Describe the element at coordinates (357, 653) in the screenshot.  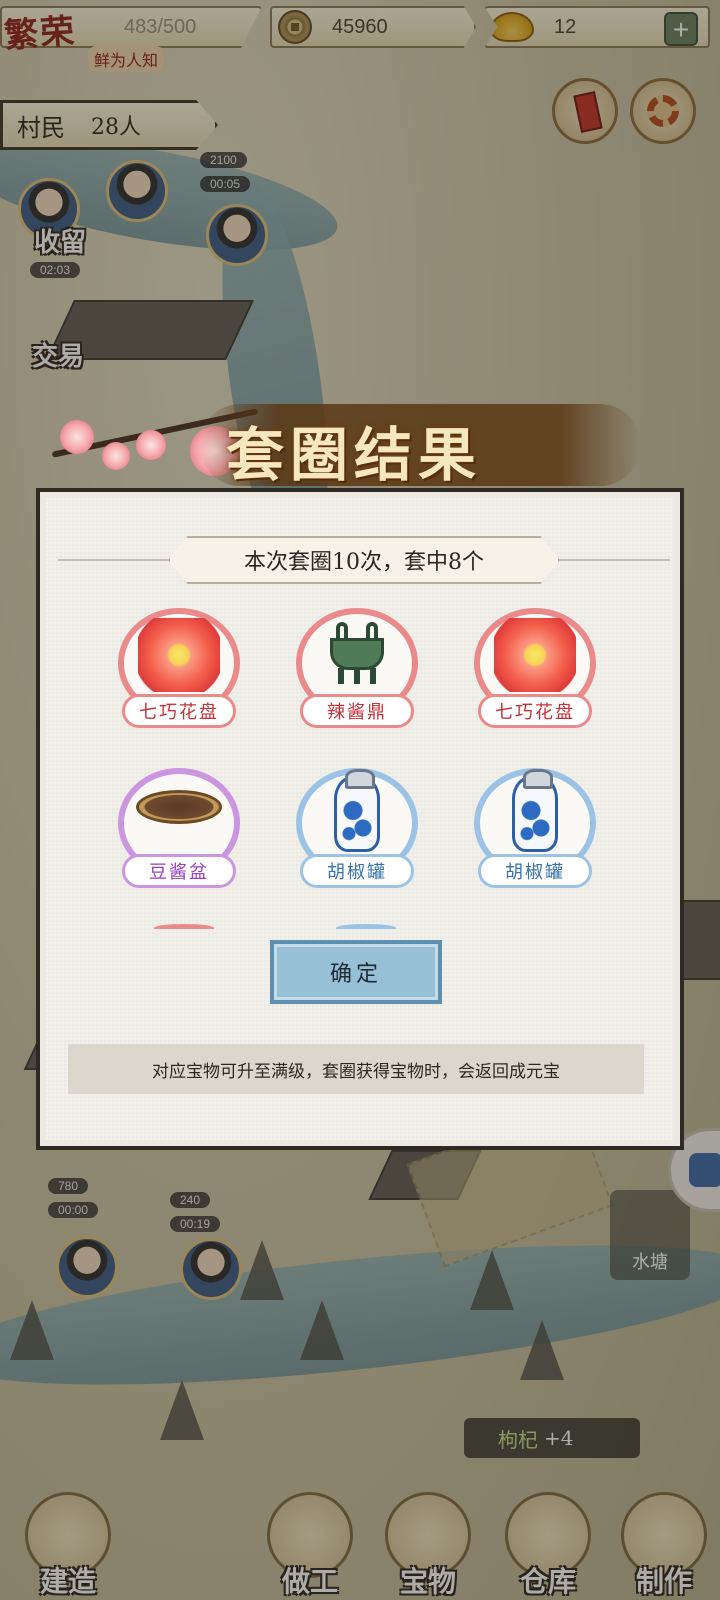
I see `bronze-ding-icon` at that location.